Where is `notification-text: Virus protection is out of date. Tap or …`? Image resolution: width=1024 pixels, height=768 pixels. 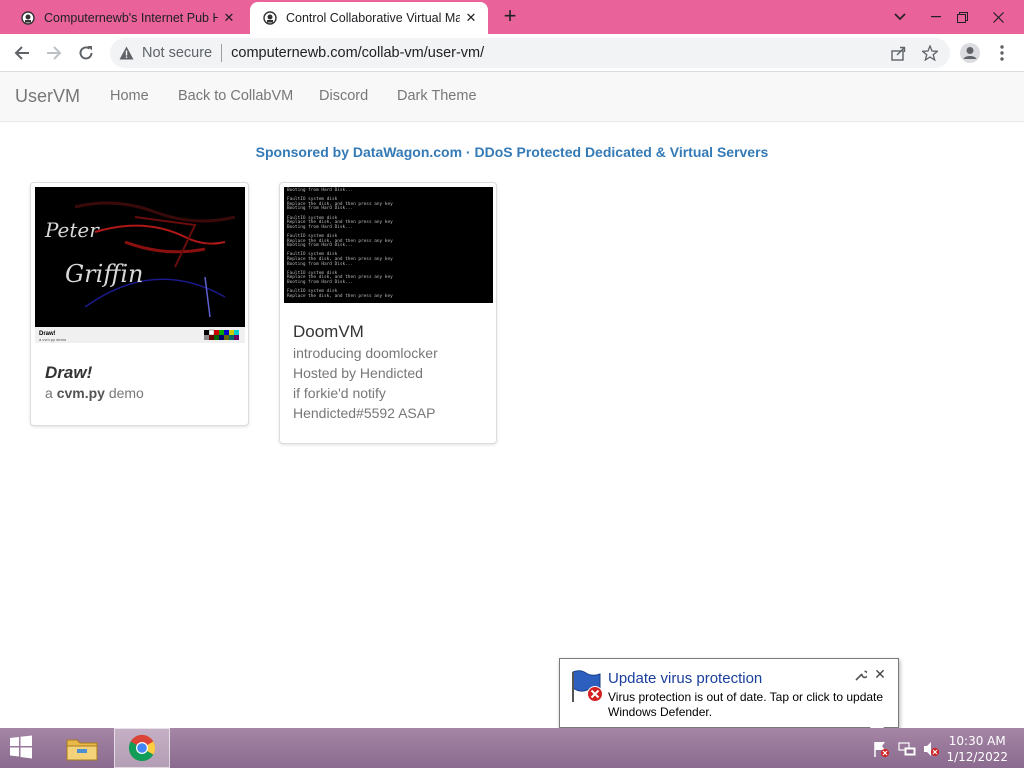
notification-text: Virus protection is out of date. Tap or … is located at coordinates (750, 705).